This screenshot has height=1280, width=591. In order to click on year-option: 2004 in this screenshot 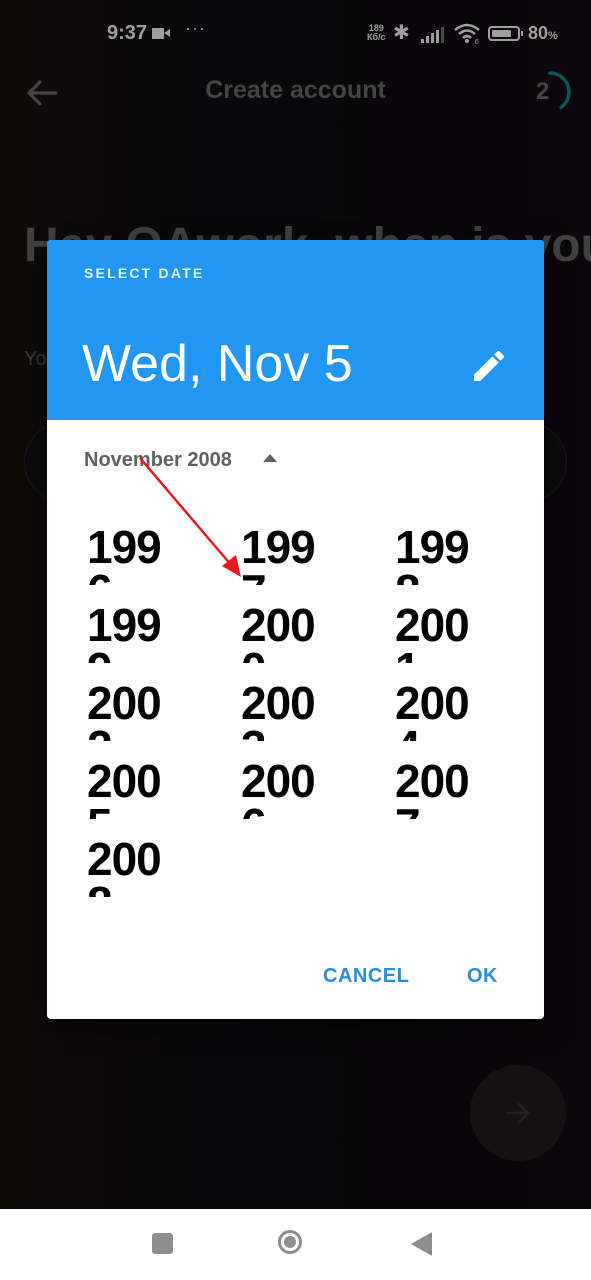, I will do `click(441, 711)`.